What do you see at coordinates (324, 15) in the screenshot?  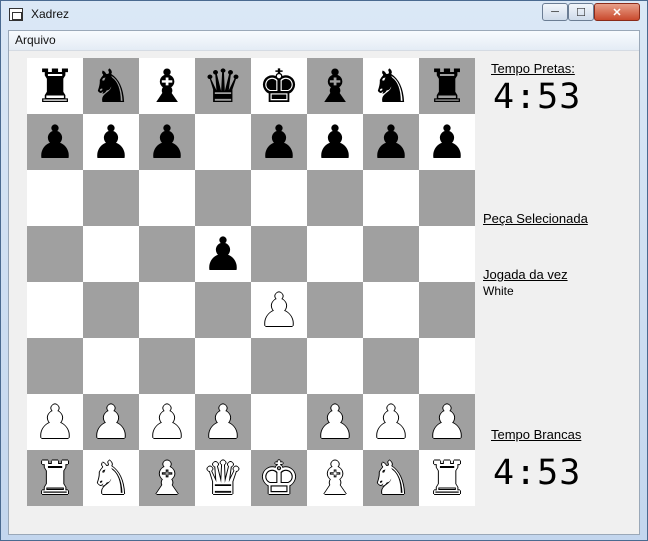 I see `title-bar: Xadrez ─ ☐ ✕` at bounding box center [324, 15].